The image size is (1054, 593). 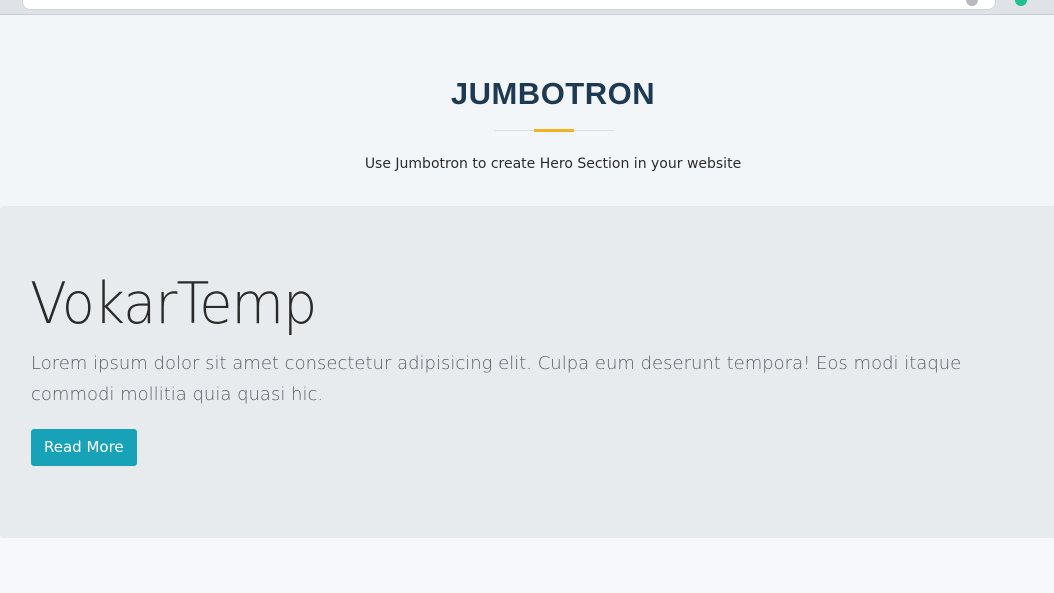 I want to click on section-title: JUMBOTRON, so click(x=553, y=93).